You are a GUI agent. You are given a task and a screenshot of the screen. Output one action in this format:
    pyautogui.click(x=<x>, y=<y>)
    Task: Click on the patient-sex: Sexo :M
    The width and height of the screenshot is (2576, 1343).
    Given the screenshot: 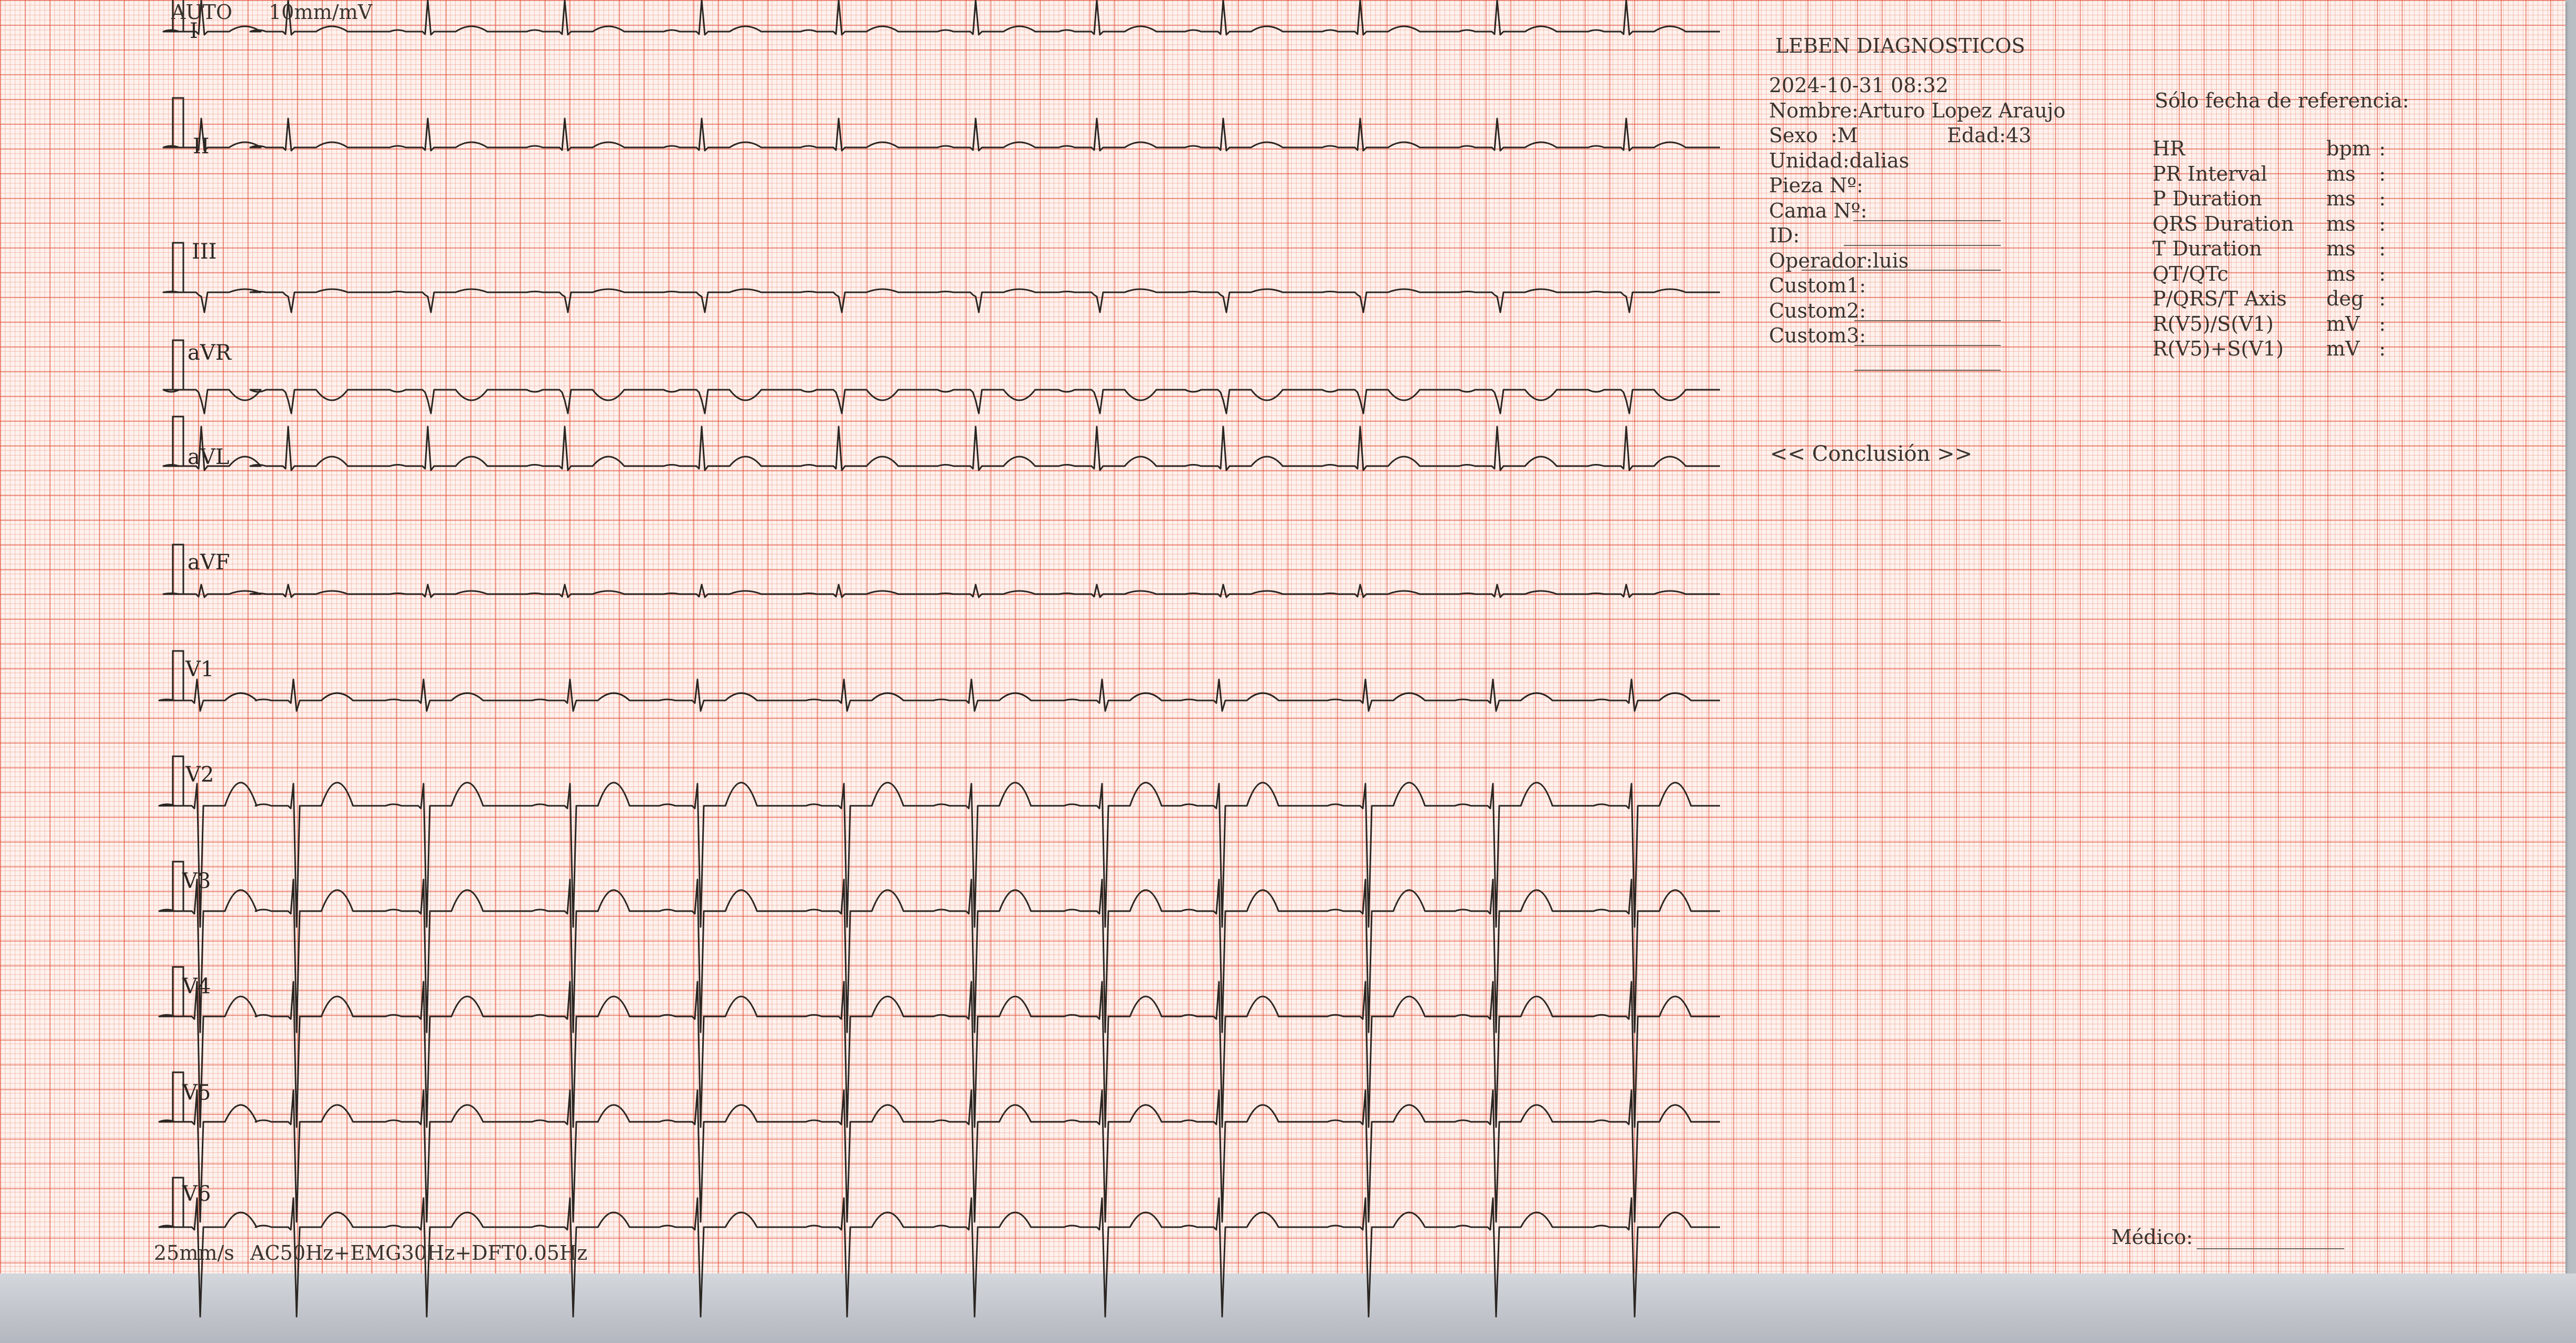 What is the action you would take?
    pyautogui.click(x=1814, y=135)
    